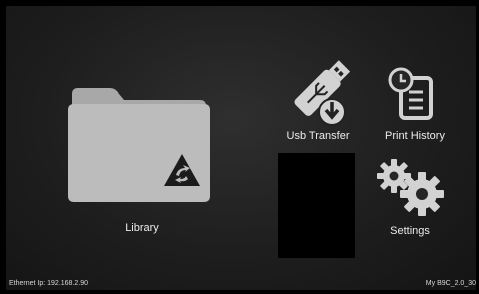 The height and width of the screenshot is (294, 479). I want to click on print-history-label: Print History, so click(415, 136).